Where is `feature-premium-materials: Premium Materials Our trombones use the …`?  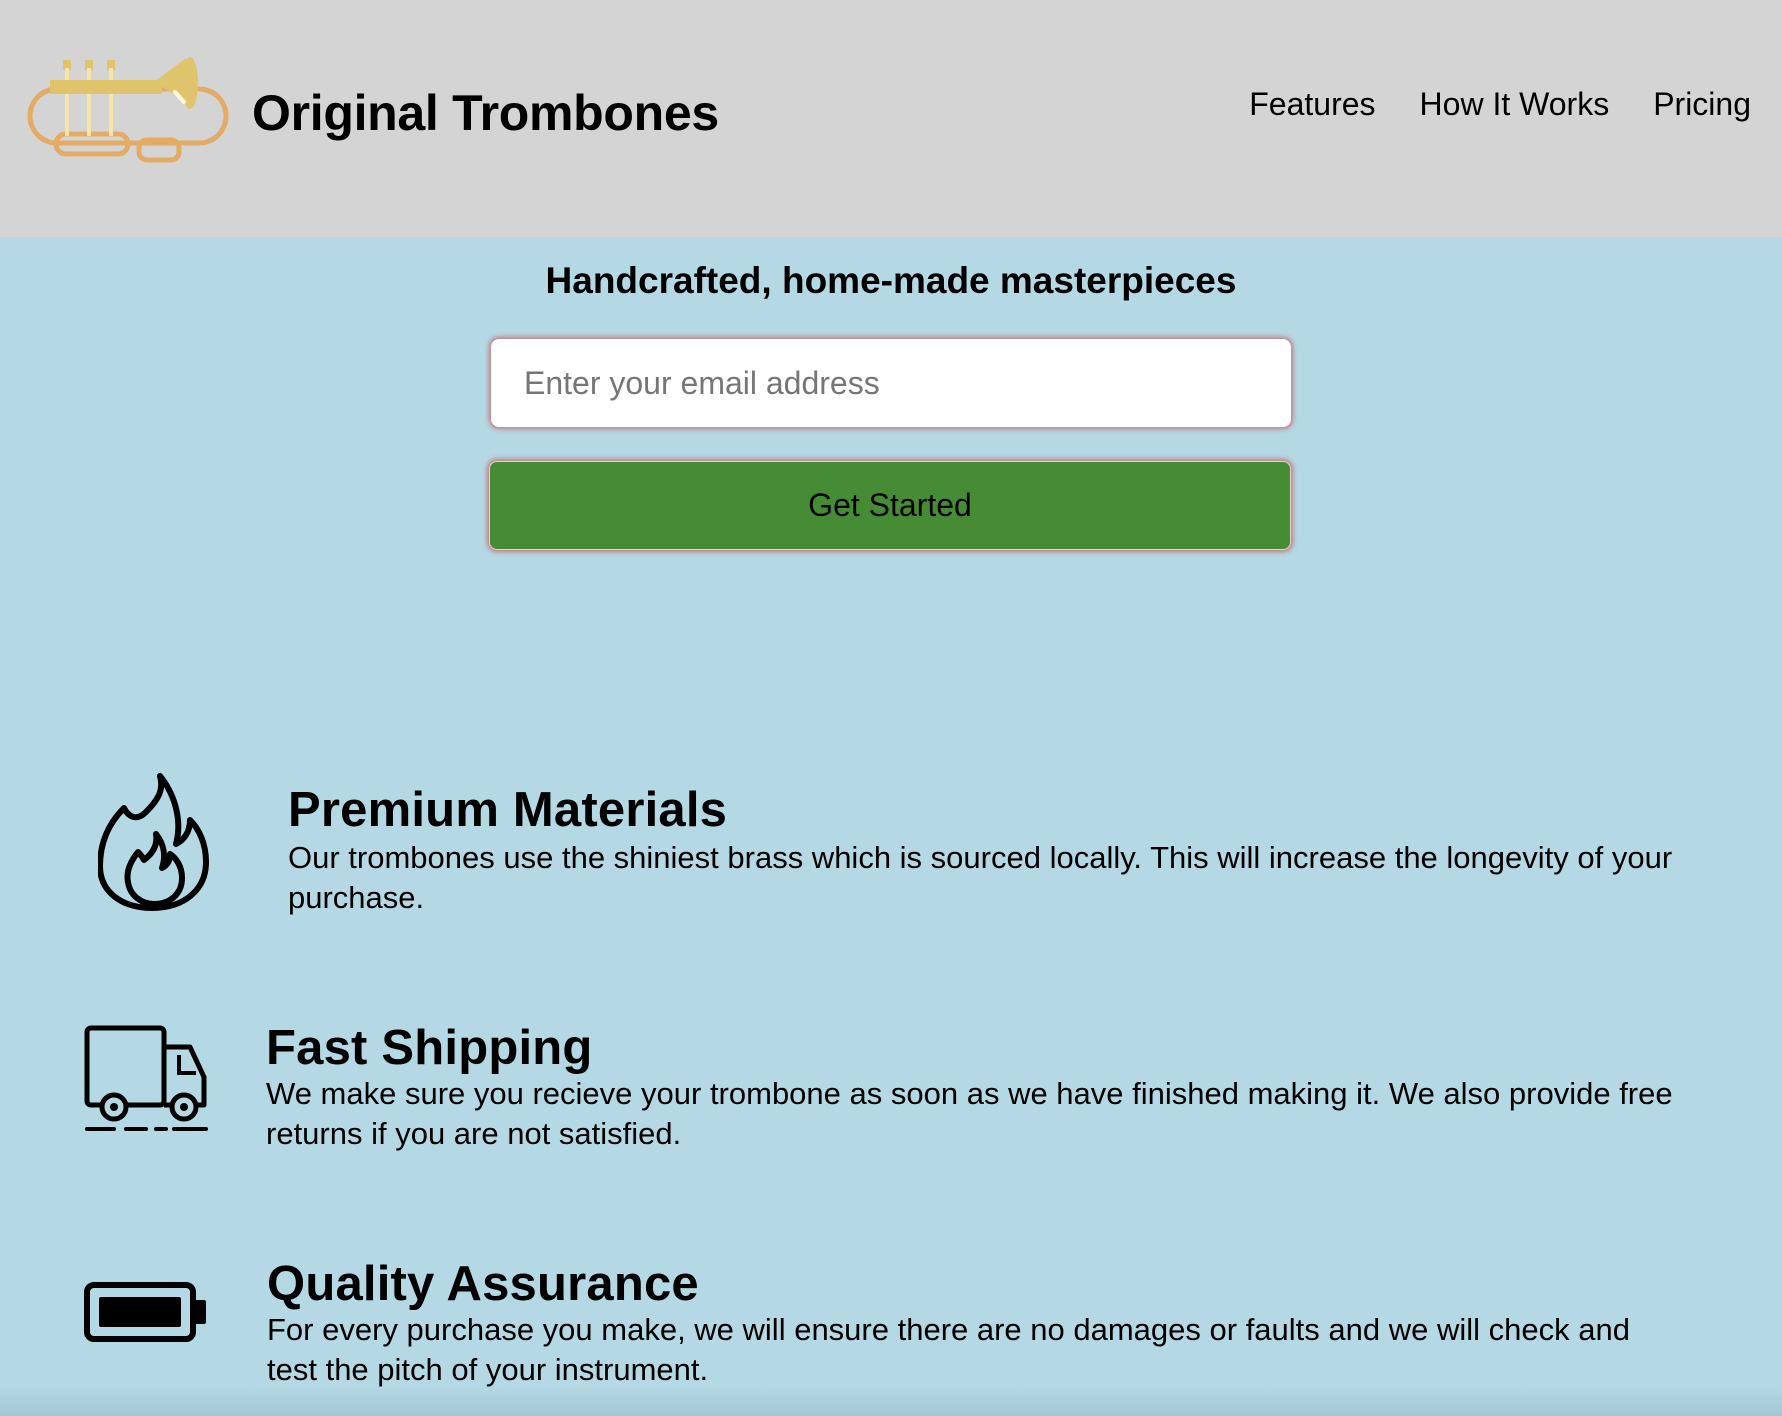
feature-premium-materials: Premium Materials Our trombones use the … is located at coordinates (891, 852).